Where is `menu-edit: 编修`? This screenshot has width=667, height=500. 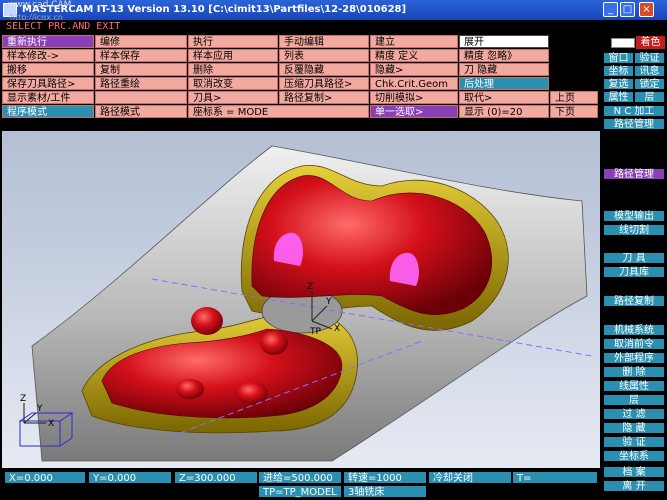
menu-edit: 编修 is located at coordinates (141, 41).